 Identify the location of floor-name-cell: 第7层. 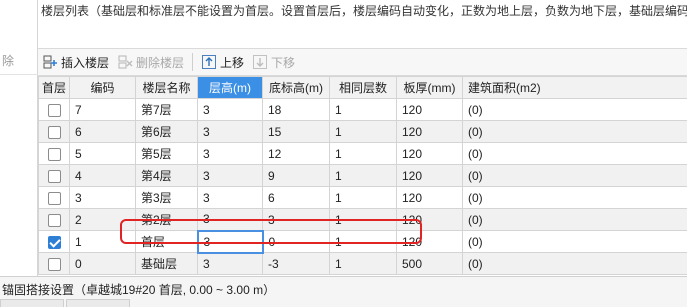
(166, 109).